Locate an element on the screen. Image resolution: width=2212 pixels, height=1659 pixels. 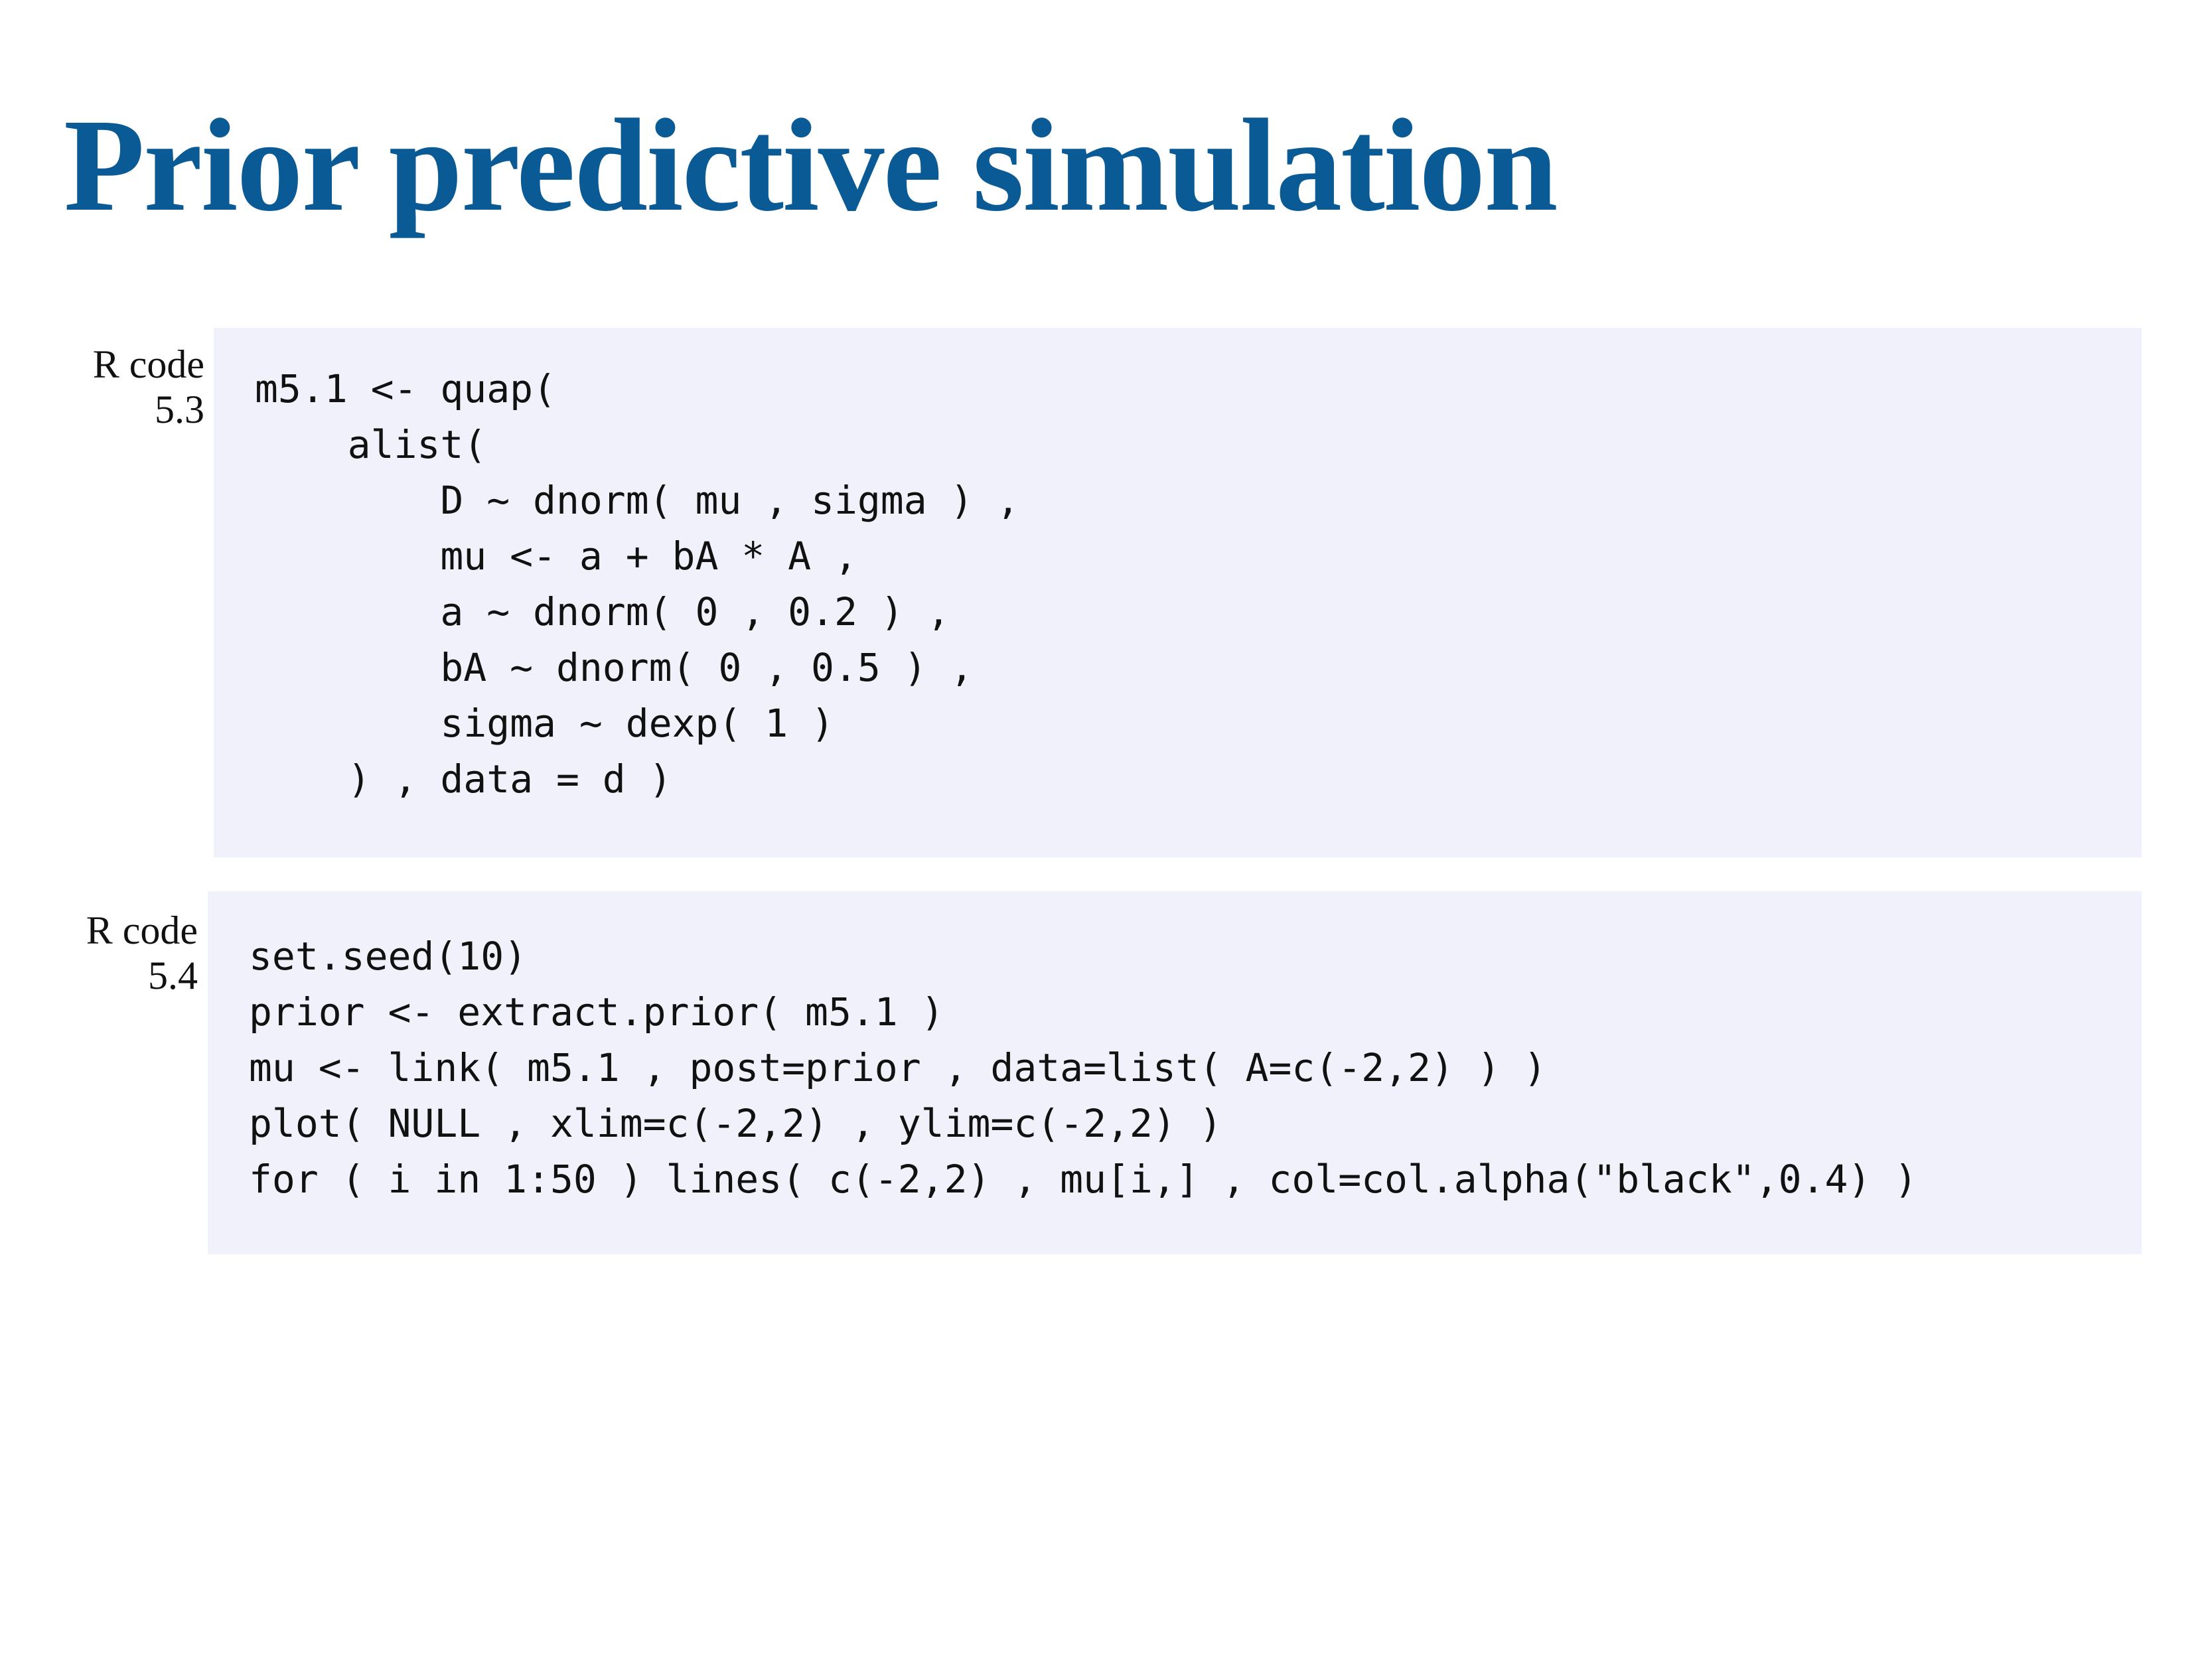
code-line: prior <- extract.prior( m5.1 ) is located at coordinates (596, 1012).